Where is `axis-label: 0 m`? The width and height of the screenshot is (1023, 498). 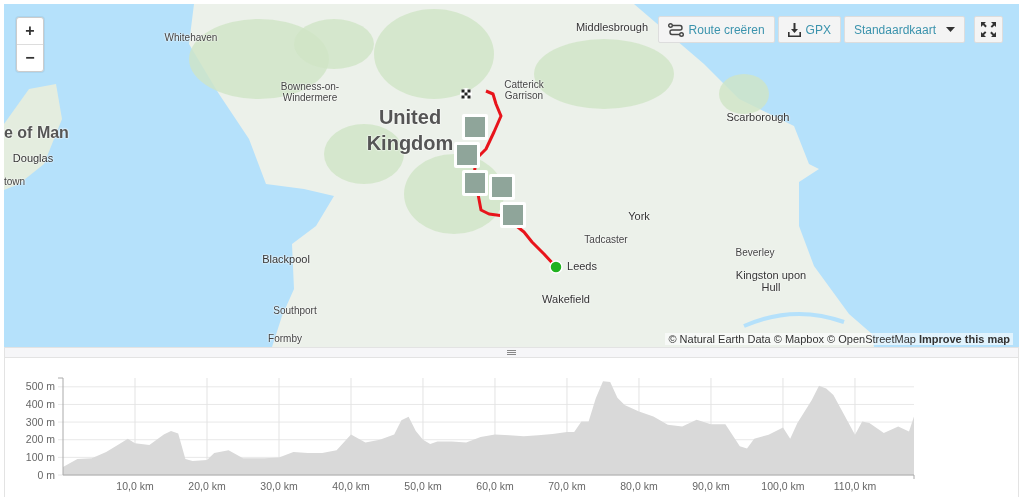 axis-label: 0 m is located at coordinates (46, 474).